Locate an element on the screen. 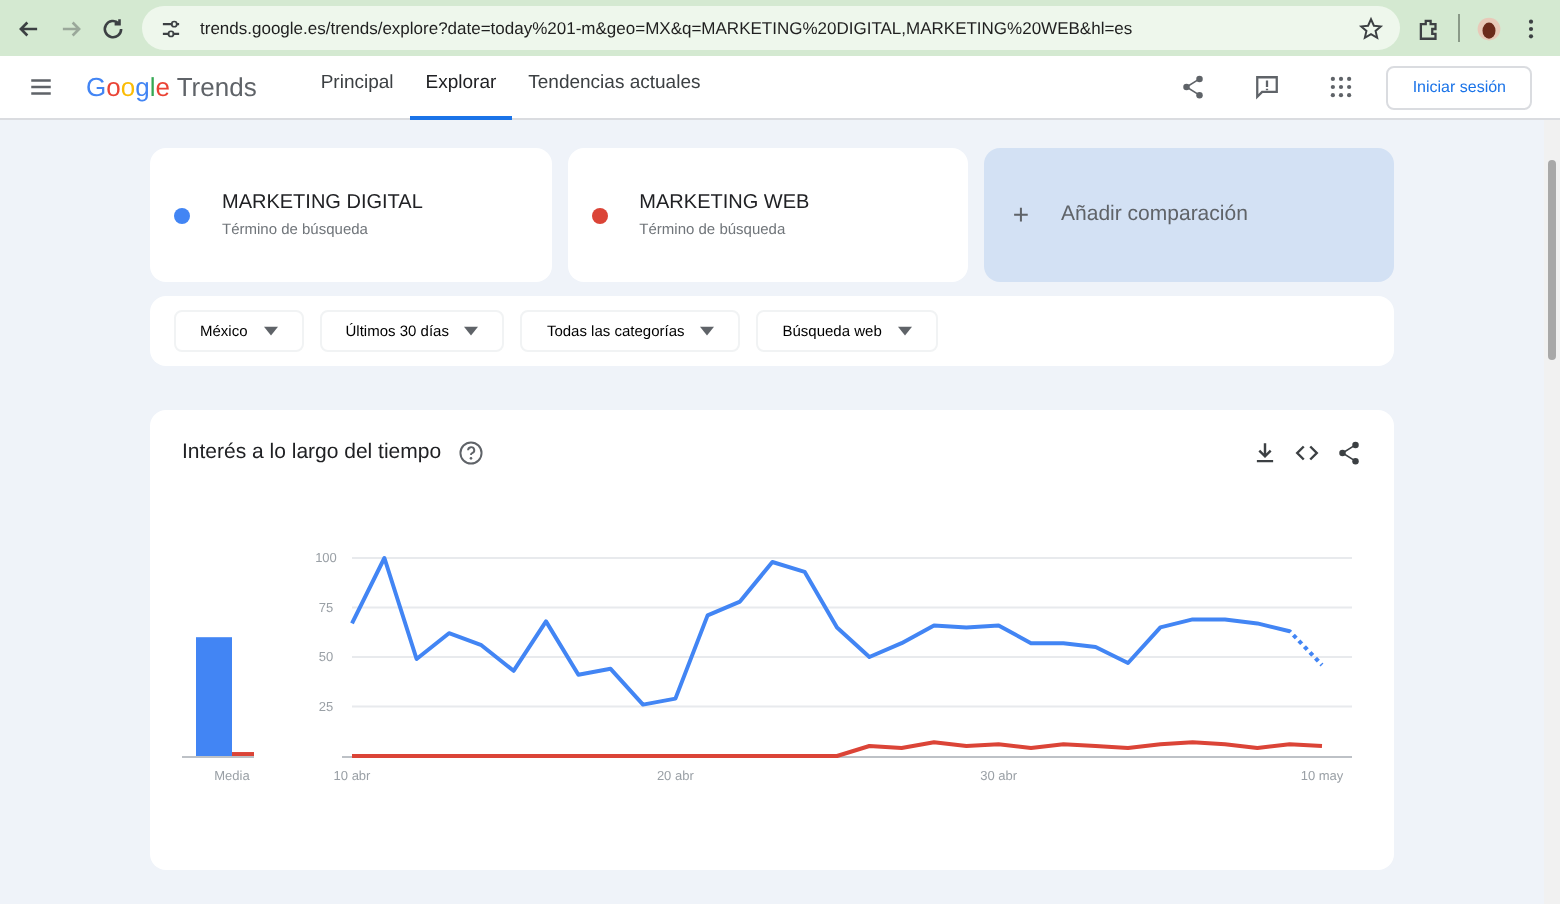 Image resolution: width=1560 pixels, height=904 pixels. nav-tab: Principal is located at coordinates (357, 87).